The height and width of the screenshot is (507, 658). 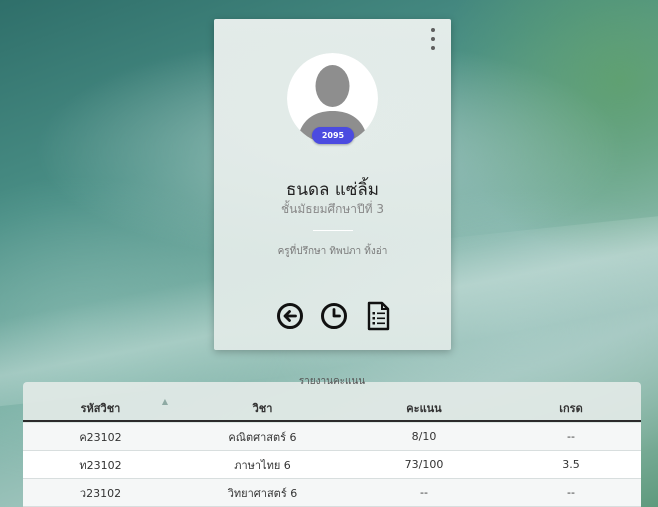 I want to click on clock-icon, so click(x=334, y=316).